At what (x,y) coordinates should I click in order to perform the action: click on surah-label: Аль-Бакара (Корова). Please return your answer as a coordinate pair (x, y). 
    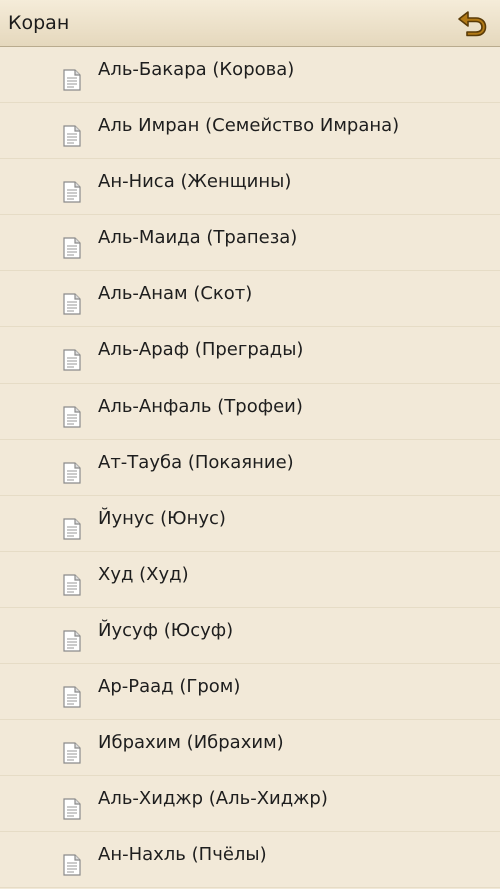
    Looking at the image, I should click on (196, 69).